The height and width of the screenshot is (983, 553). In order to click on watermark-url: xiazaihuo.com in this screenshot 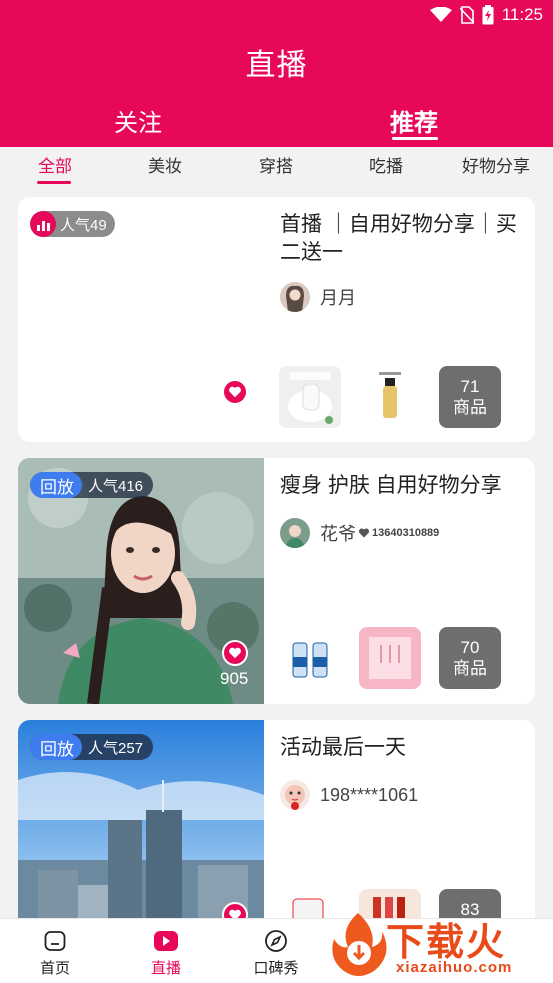, I will do `click(454, 967)`.